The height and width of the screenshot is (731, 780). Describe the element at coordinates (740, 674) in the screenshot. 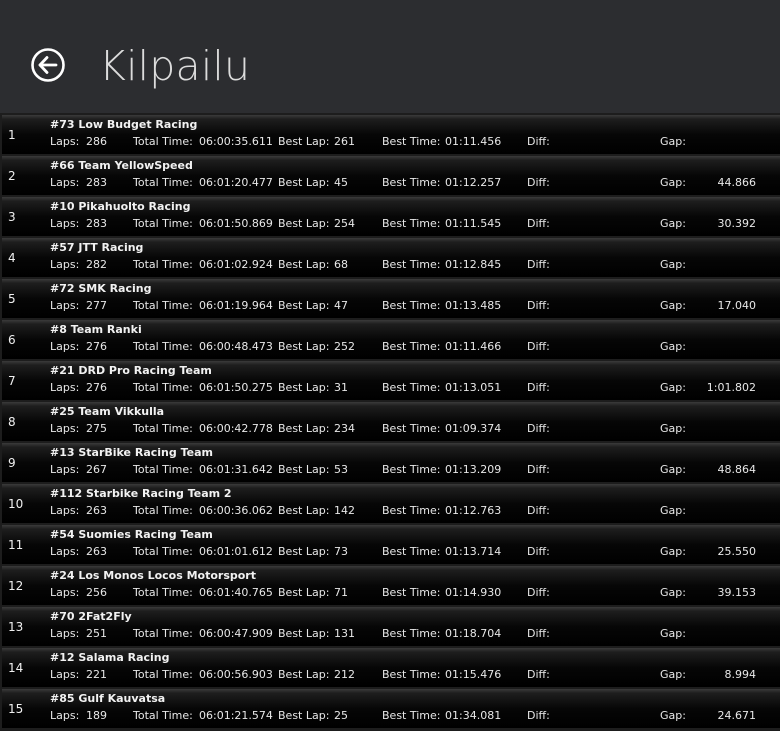

I see `gap-value: 8.994` at that location.